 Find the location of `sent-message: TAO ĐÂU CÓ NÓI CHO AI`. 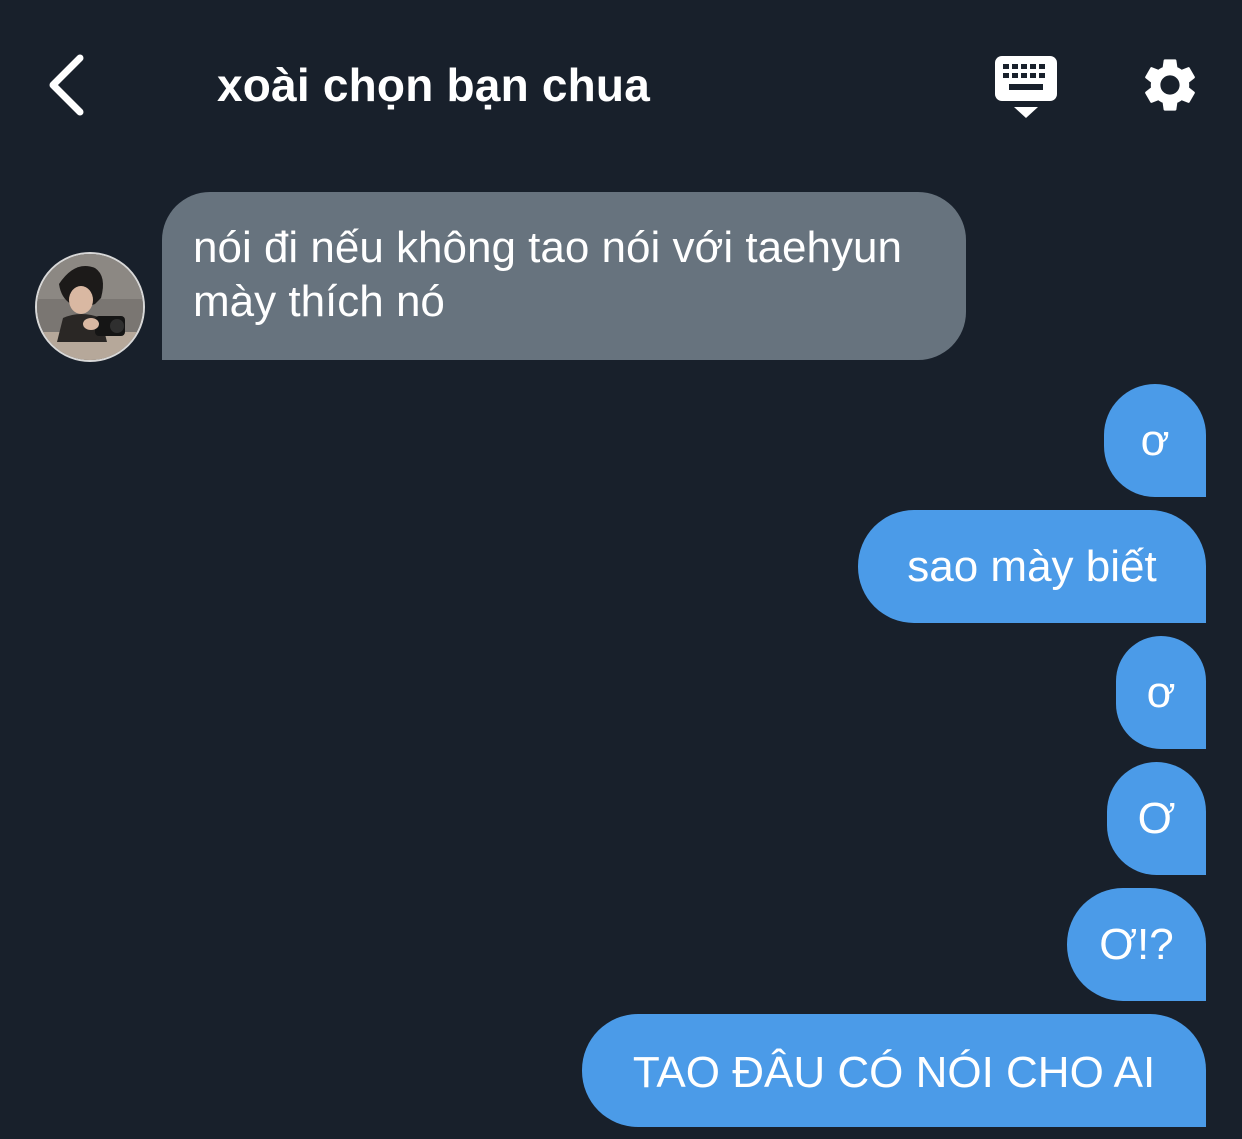

sent-message: TAO ĐÂU CÓ NÓI CHO AI is located at coordinates (894, 1070).